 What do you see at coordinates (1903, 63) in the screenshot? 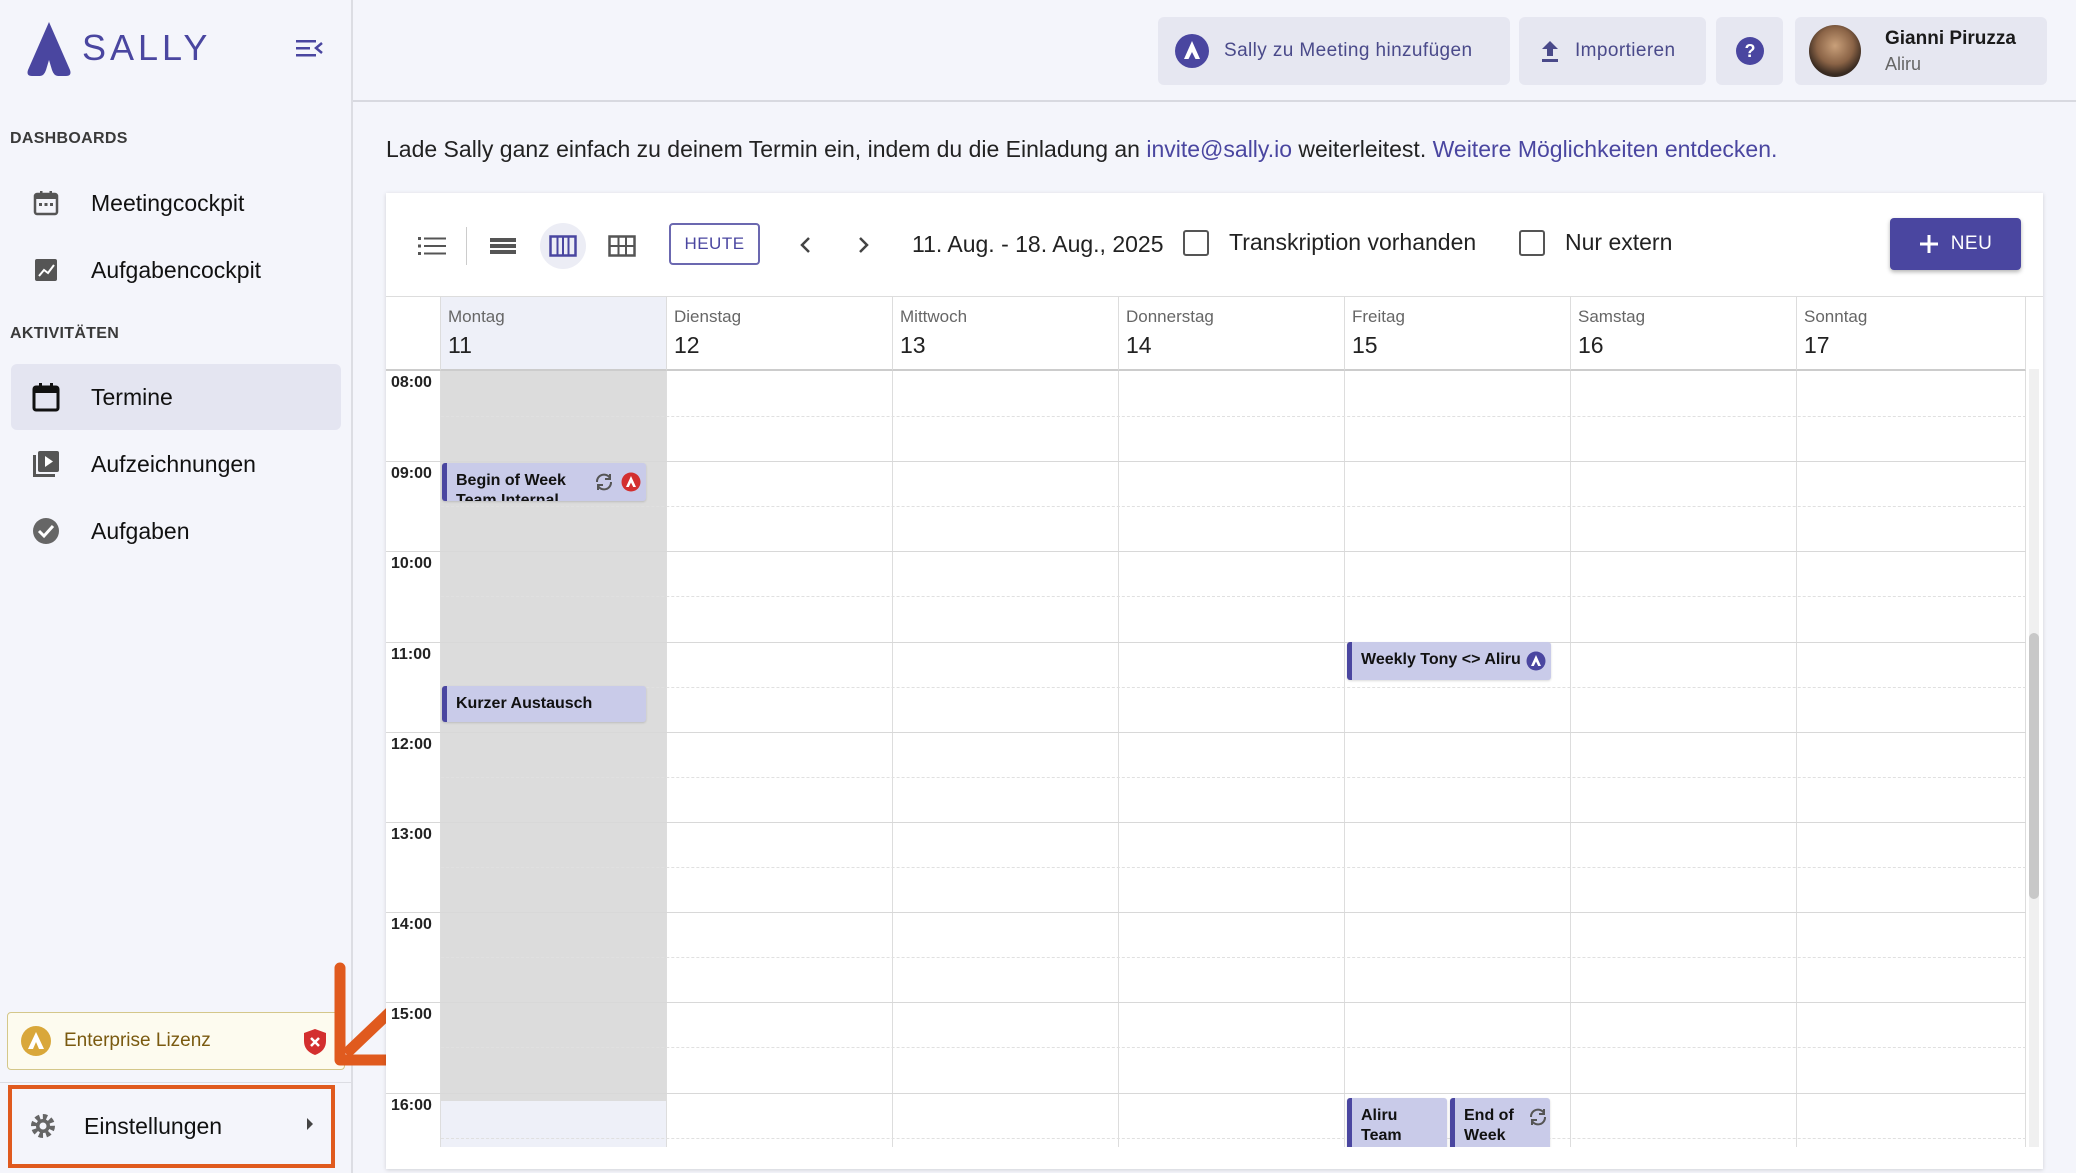
I see `user-org: Aliru` at bounding box center [1903, 63].